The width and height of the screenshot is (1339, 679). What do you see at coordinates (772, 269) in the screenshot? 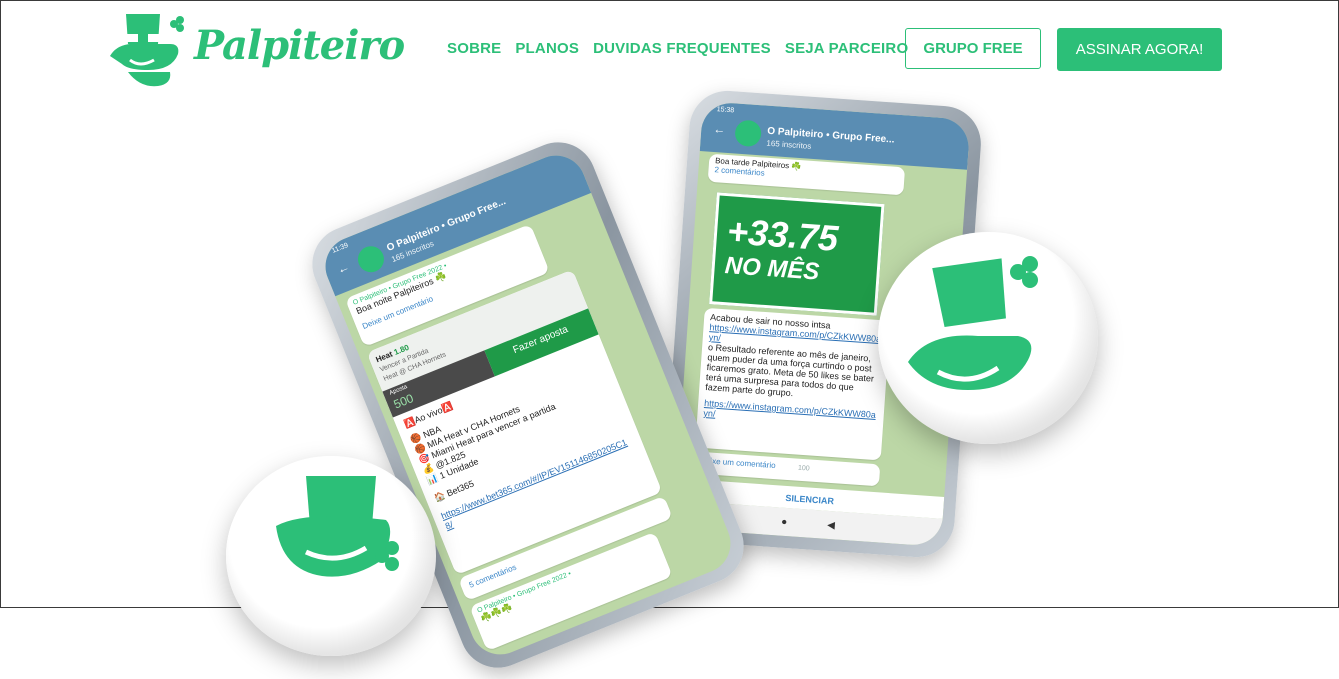
I see `promo-subtitle: NO MÊS` at bounding box center [772, 269].